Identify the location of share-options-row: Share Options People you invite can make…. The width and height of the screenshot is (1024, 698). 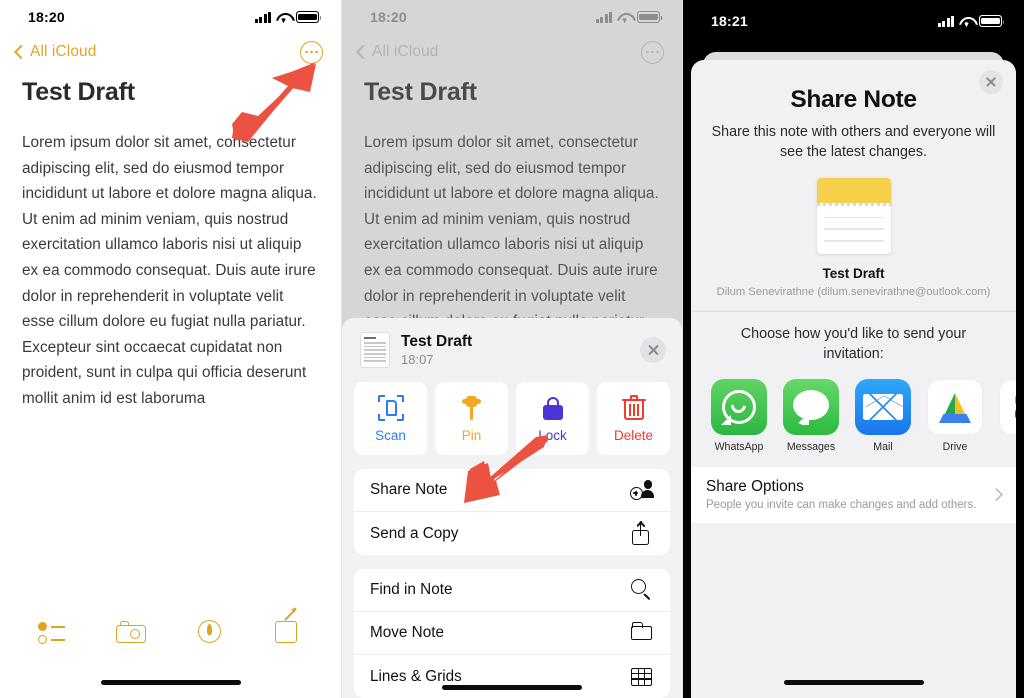
(853, 495).